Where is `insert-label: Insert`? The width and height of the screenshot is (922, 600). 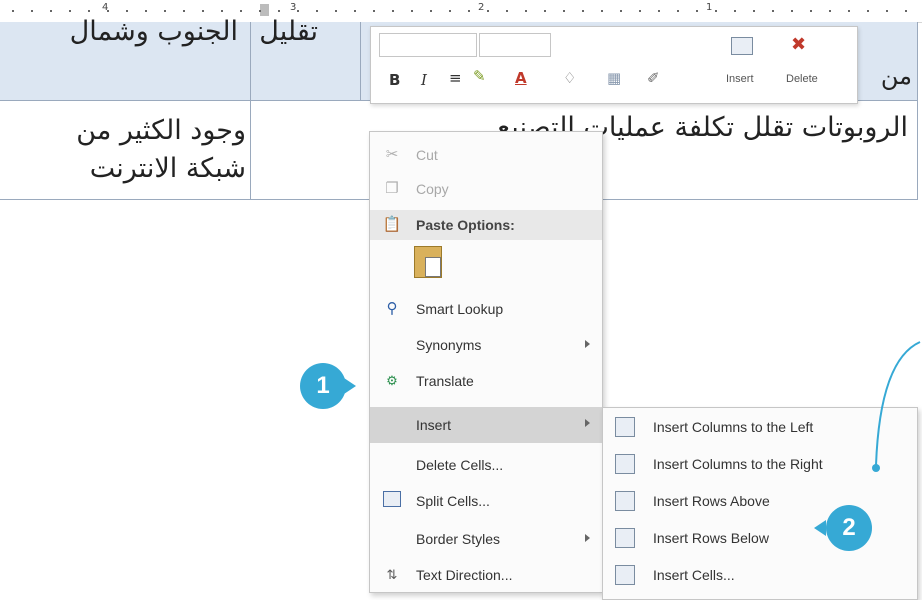 insert-label: Insert is located at coordinates (740, 79).